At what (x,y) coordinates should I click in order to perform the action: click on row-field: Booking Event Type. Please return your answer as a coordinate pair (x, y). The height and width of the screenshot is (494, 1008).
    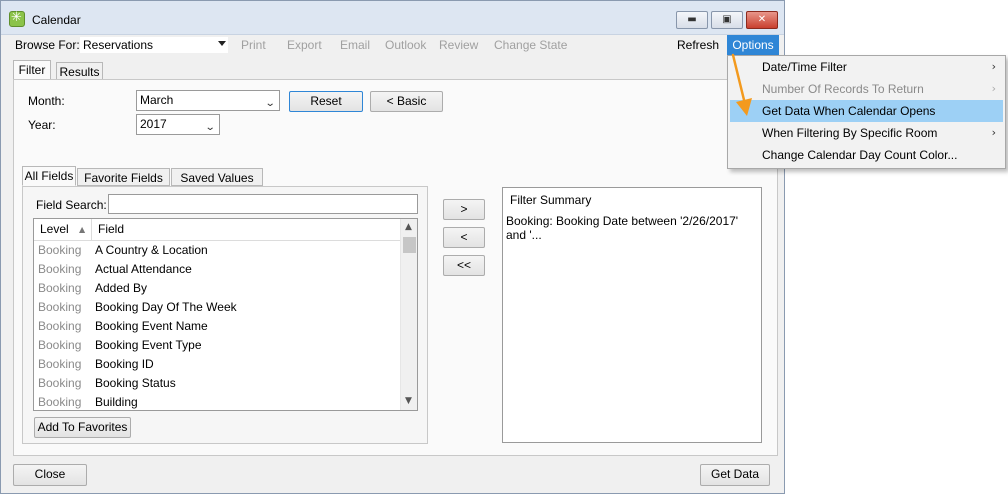
    Looking at the image, I should click on (148, 345).